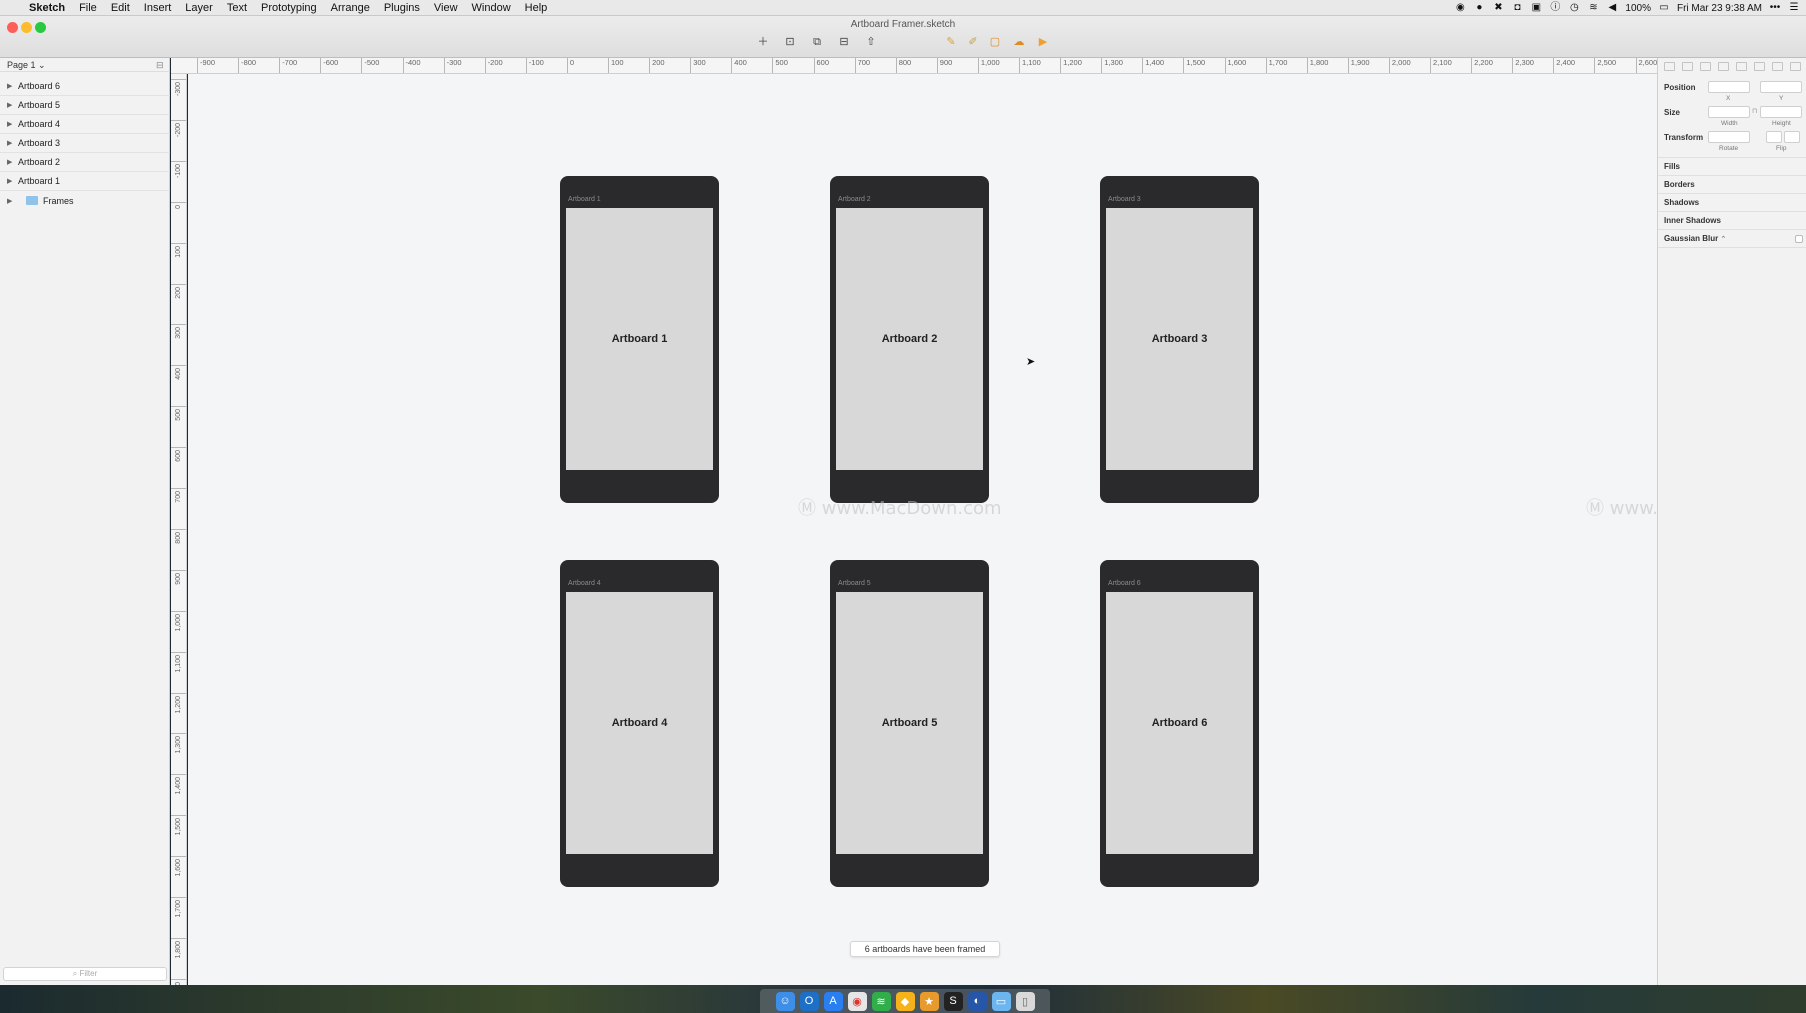 The height and width of the screenshot is (1013, 1806). I want to click on gaussian-blur-checkbox, so click(1799, 239).